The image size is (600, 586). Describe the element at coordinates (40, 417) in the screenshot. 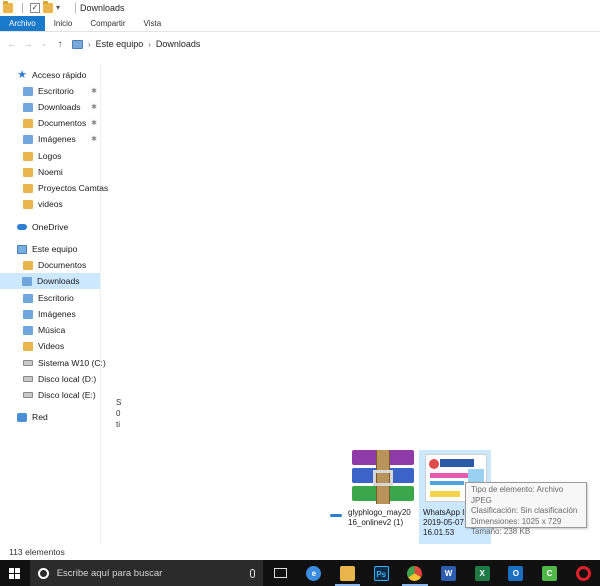

I see `nav-label: Red` at that location.